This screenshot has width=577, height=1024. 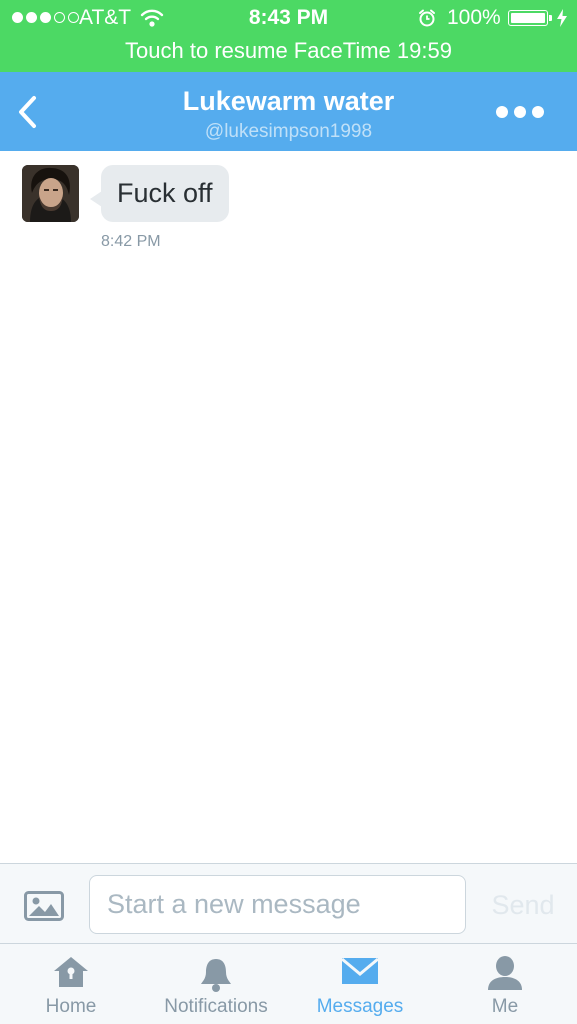 I want to click on avatar-photo, so click(x=50, y=193).